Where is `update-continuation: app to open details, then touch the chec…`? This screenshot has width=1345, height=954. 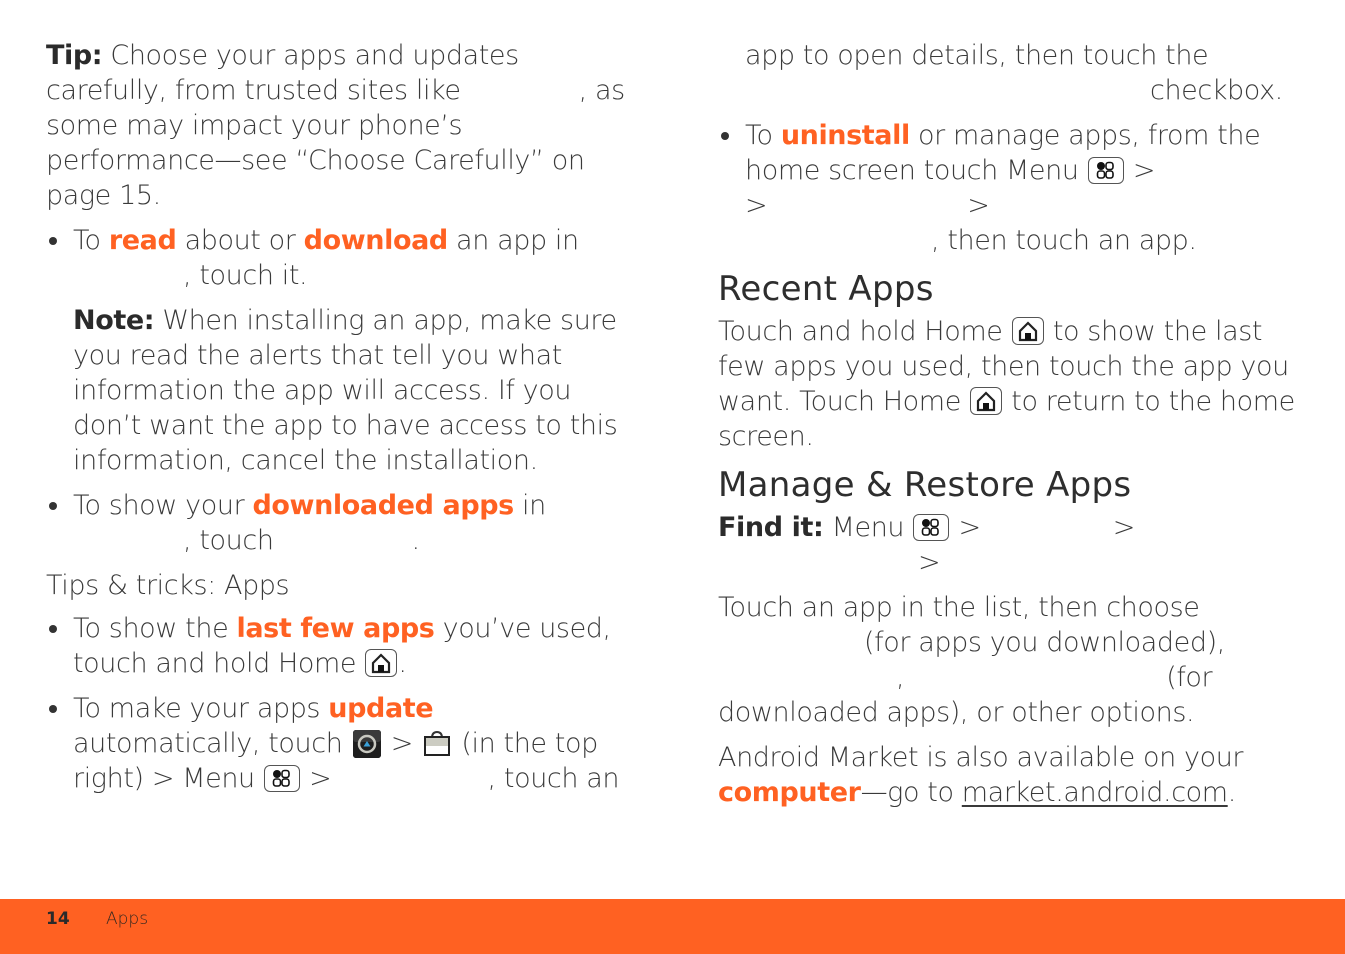
update-continuation: app to open details, then touch the chec… is located at coordinates (1014, 73).